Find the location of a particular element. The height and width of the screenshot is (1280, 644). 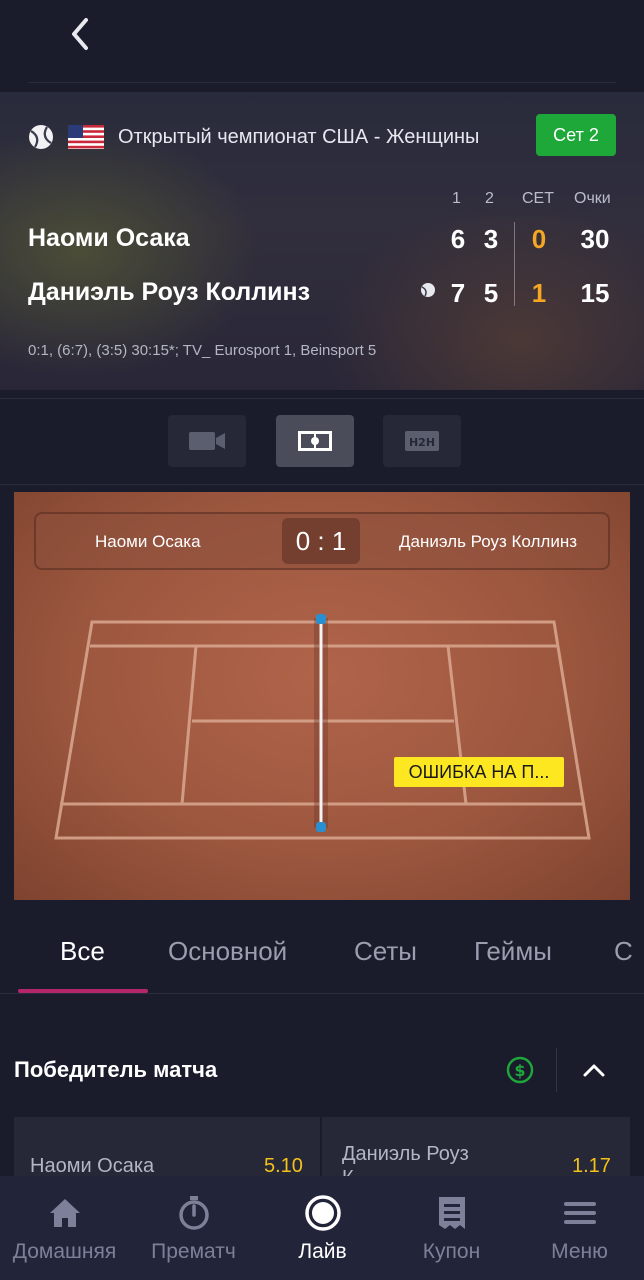

tennis-court-icon is located at coordinates (322, 727).